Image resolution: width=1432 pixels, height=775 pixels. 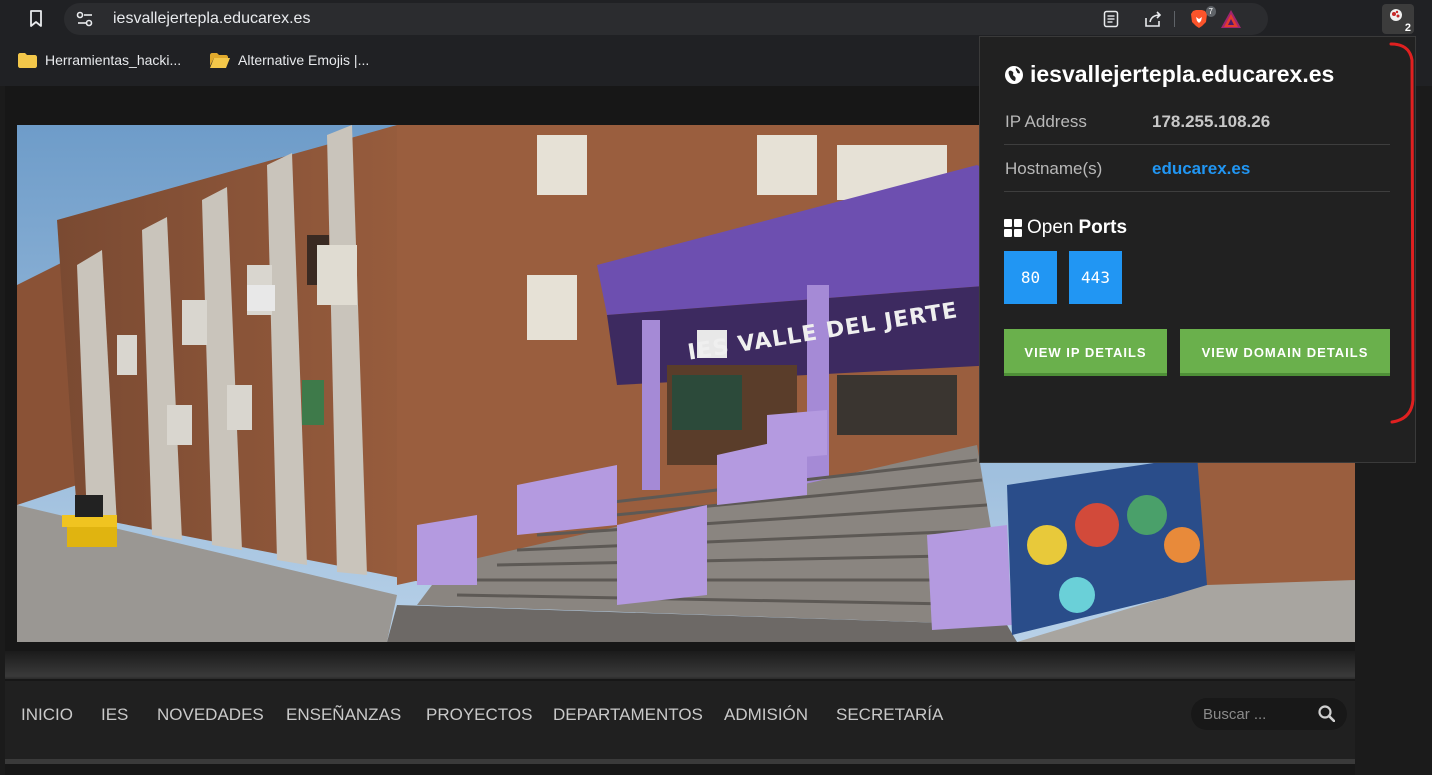 What do you see at coordinates (1257, 714) in the screenshot?
I see `search-input` at bounding box center [1257, 714].